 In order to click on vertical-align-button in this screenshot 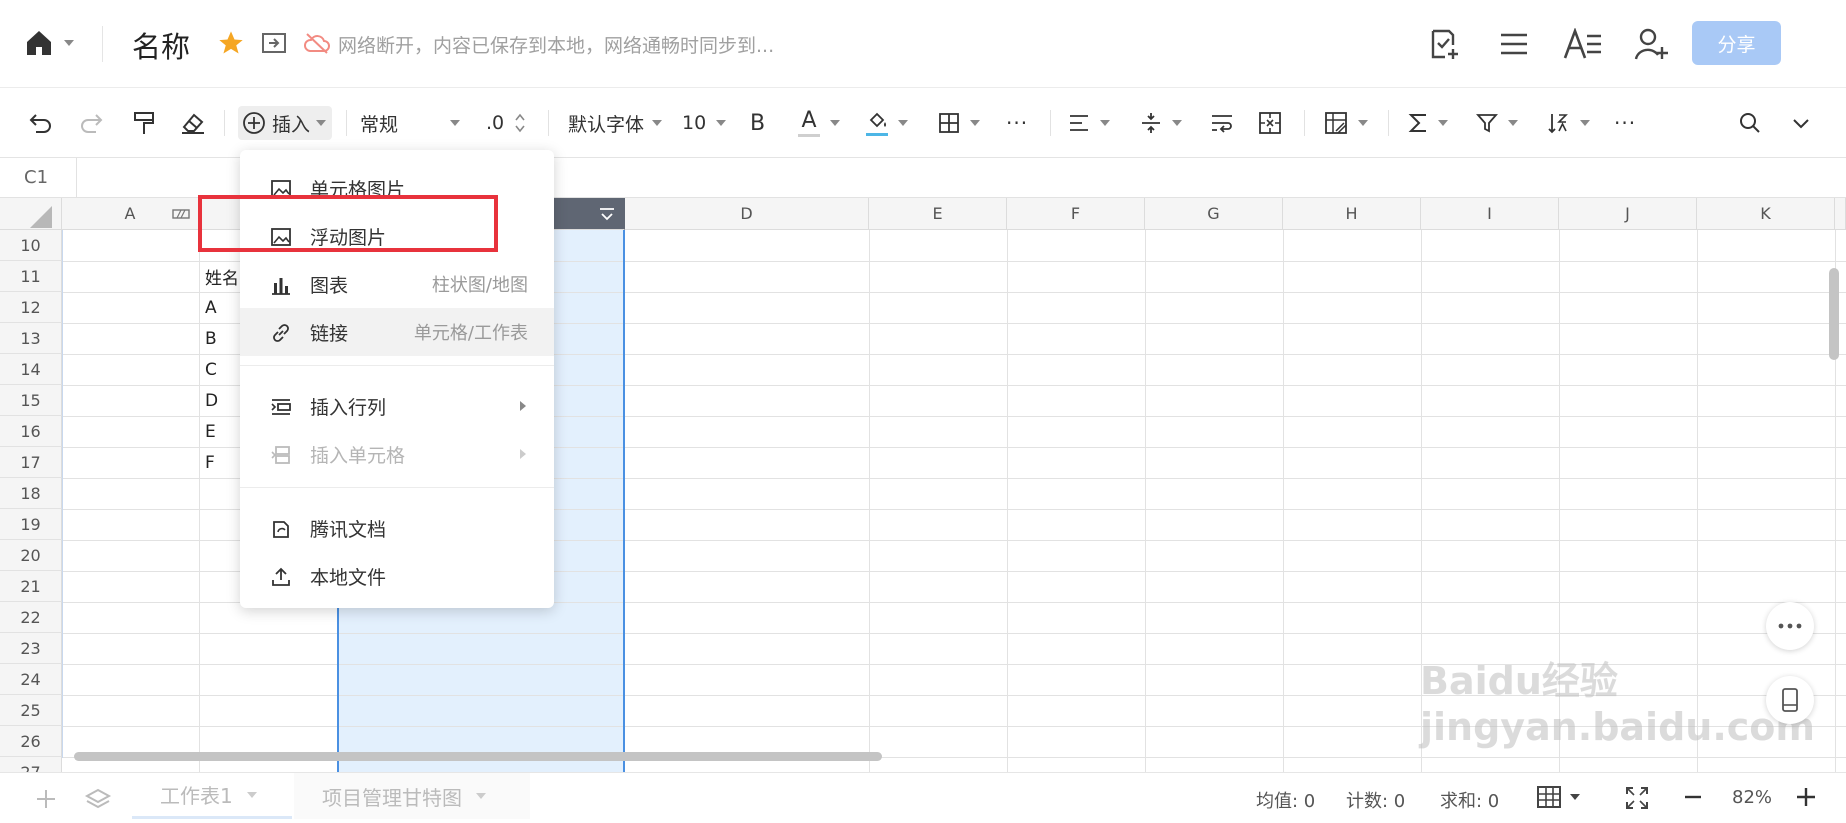, I will do `click(1161, 123)`.